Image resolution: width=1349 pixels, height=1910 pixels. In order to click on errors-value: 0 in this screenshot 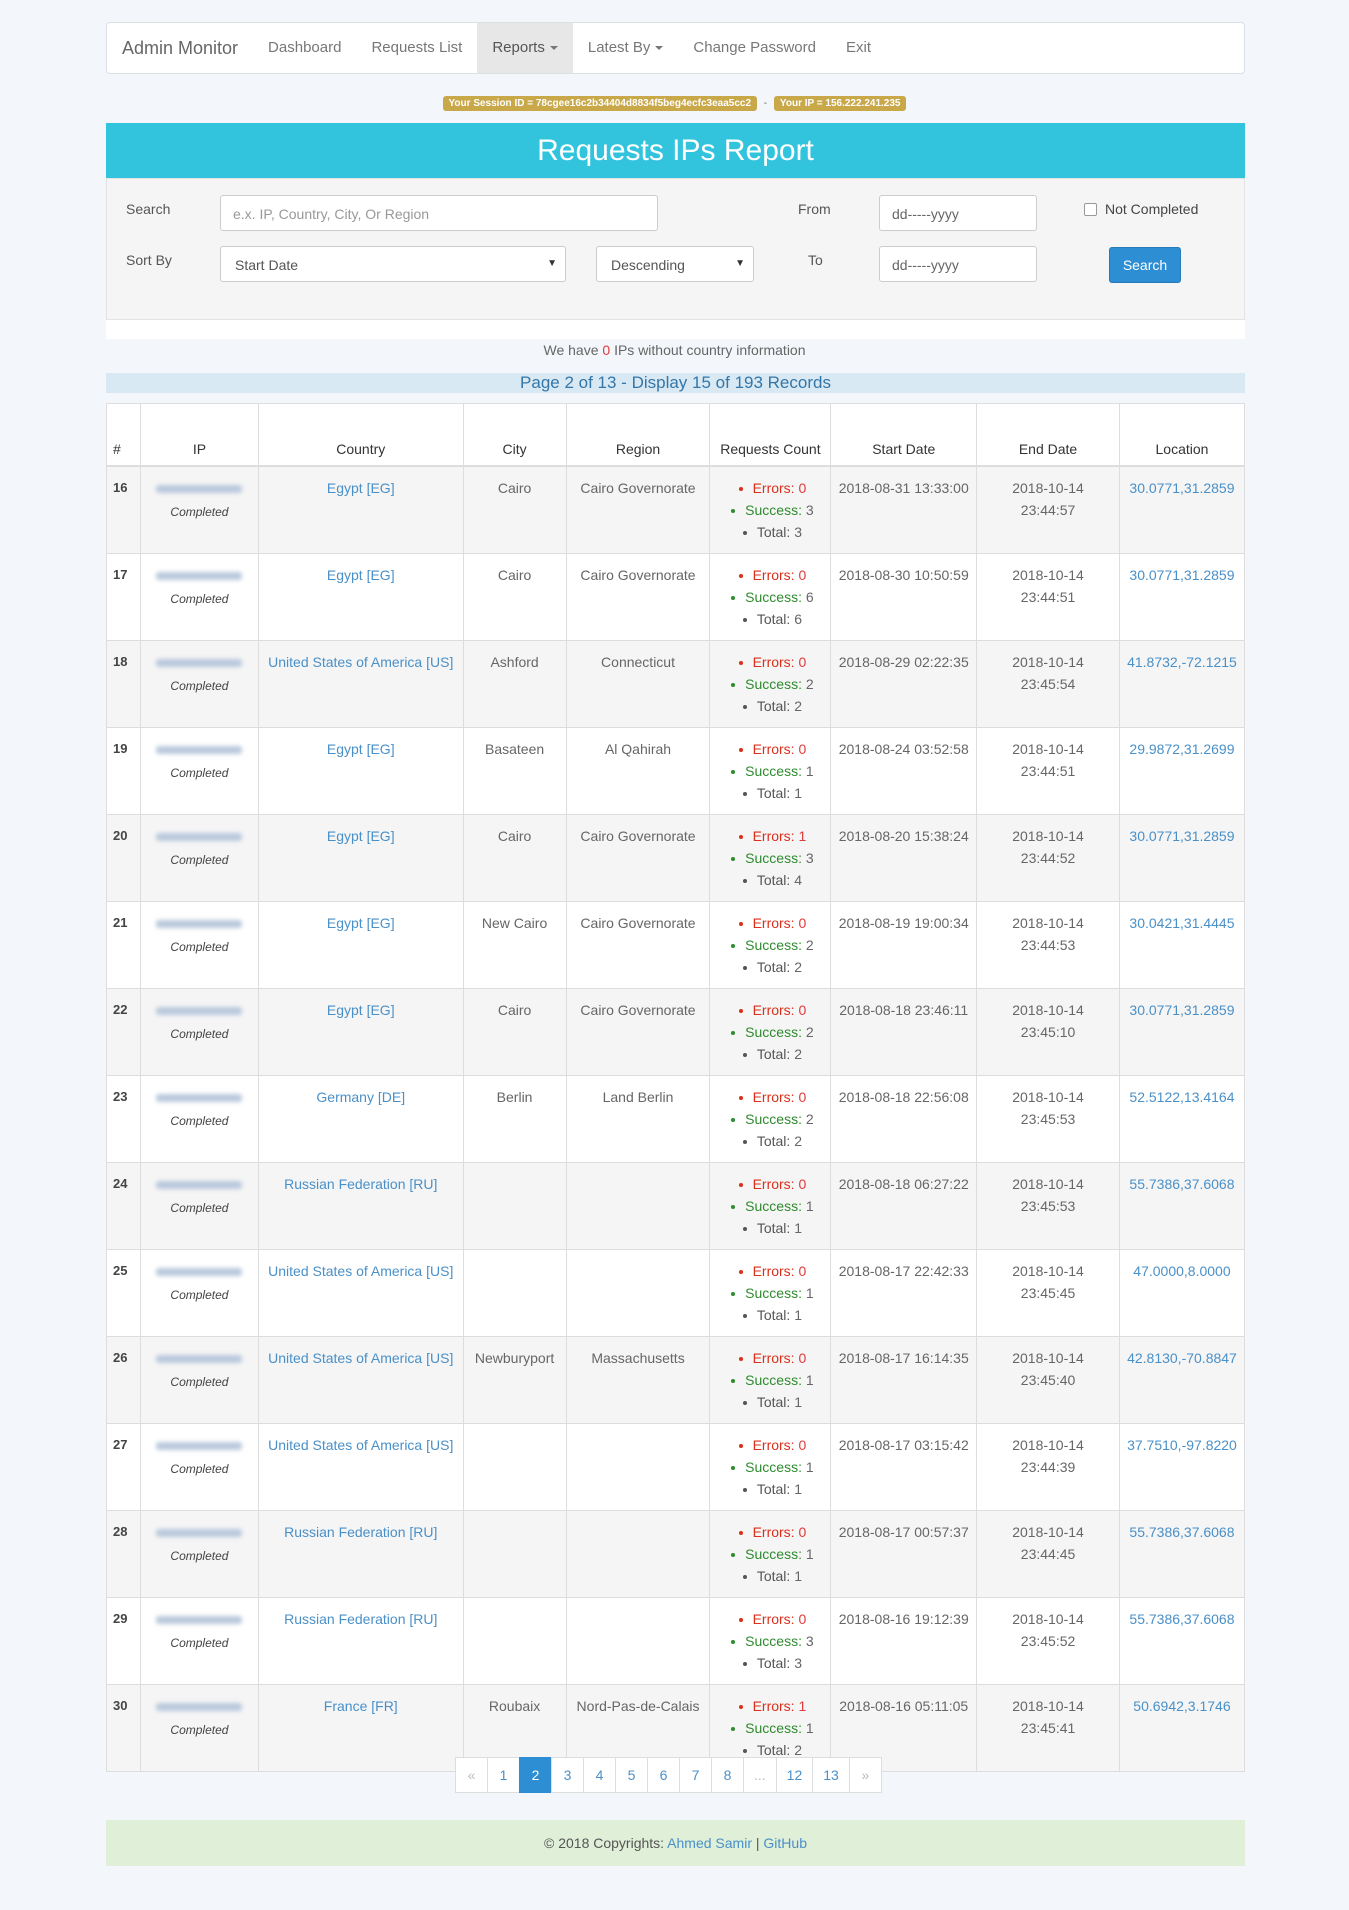, I will do `click(802, 1009)`.